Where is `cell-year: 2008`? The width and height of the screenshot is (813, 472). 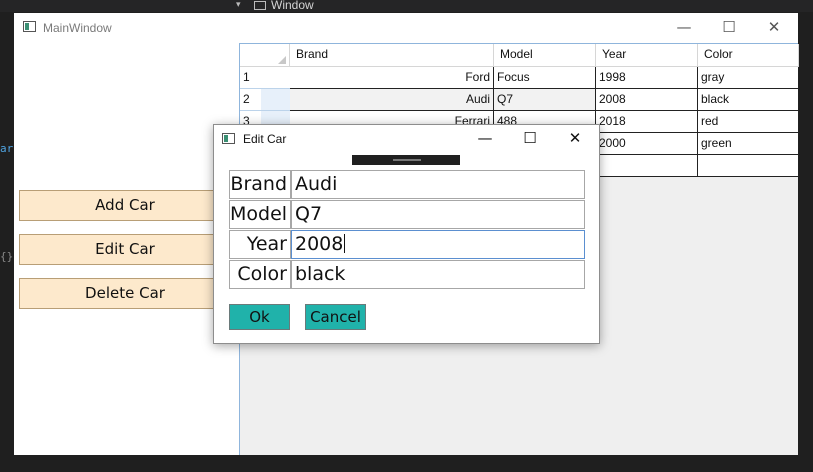 cell-year: 2008 is located at coordinates (647, 100).